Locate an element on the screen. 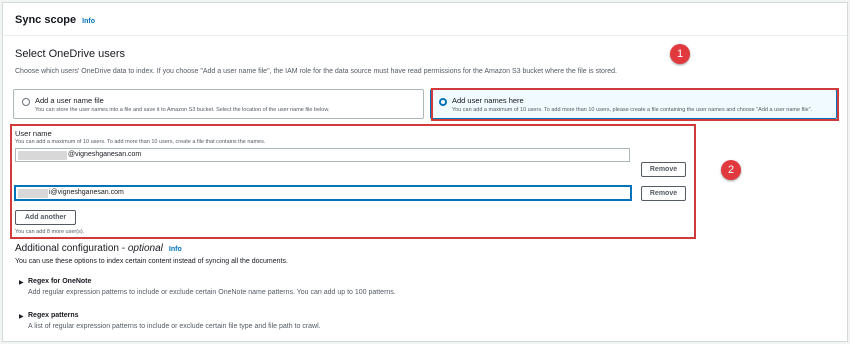  user-name-input-1: @vigneshganesan.com is located at coordinates (322, 155).